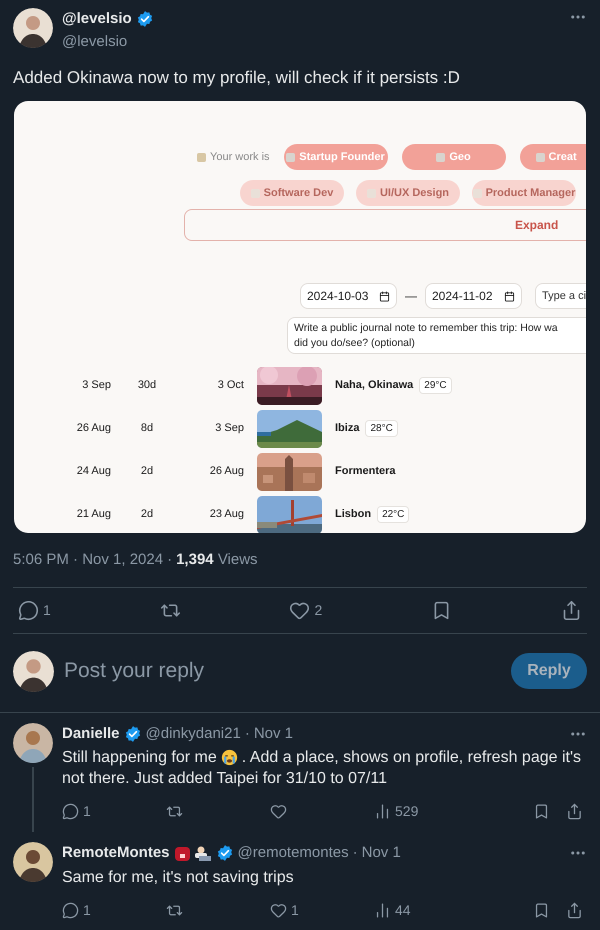 The image size is (600, 930). What do you see at coordinates (347, 428) in the screenshot?
I see `trip-place: Ibiza` at bounding box center [347, 428].